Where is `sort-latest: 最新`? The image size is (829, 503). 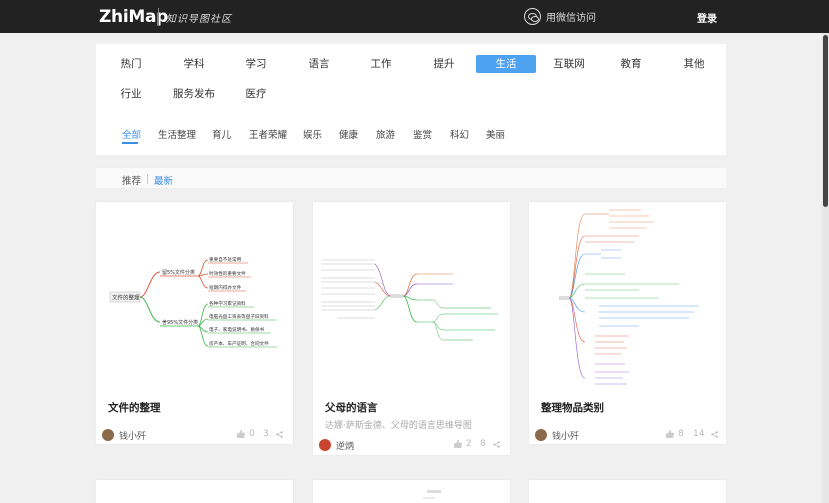 sort-latest: 最新 is located at coordinates (163, 180).